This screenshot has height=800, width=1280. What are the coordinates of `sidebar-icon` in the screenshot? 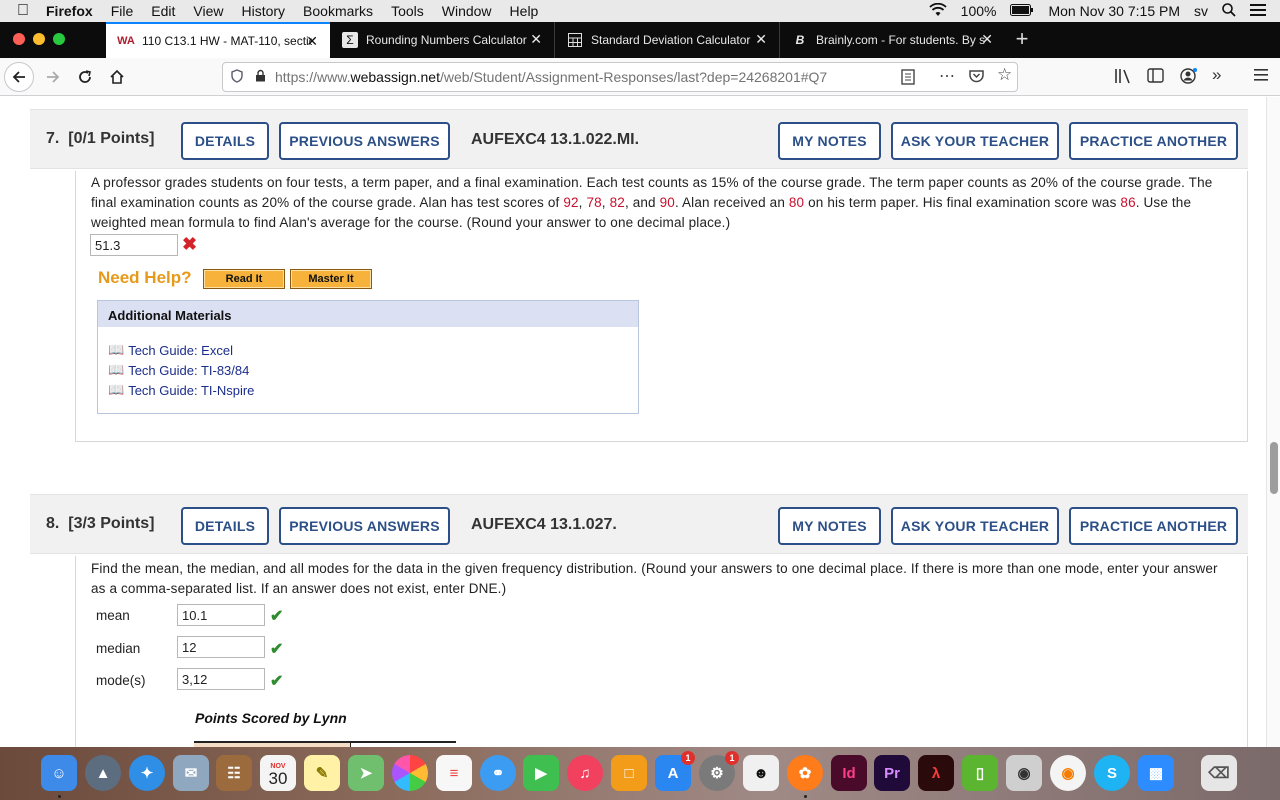 It's located at (1155, 77).